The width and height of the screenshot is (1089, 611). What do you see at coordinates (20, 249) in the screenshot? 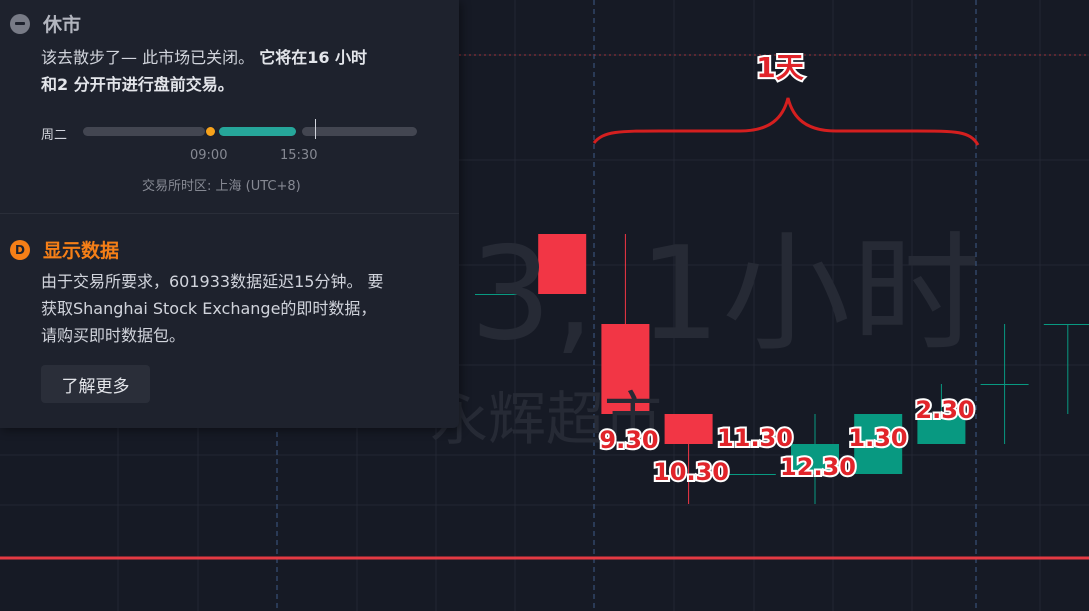
I see `delayed-data-icon: D` at bounding box center [20, 249].